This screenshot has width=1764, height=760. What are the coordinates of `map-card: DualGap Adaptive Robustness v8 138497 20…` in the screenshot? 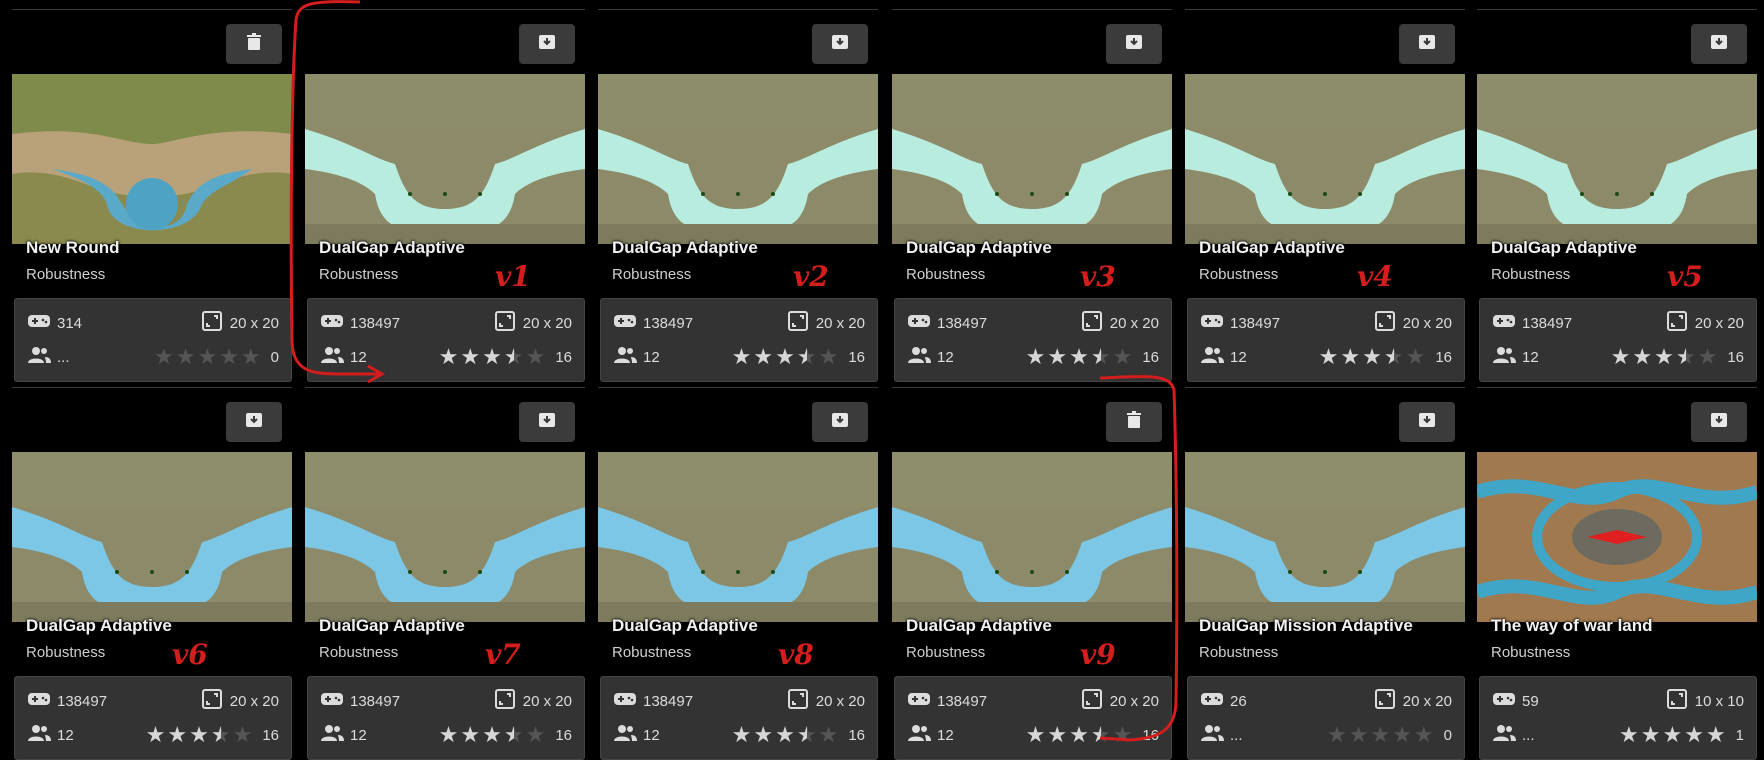 It's located at (738, 573).